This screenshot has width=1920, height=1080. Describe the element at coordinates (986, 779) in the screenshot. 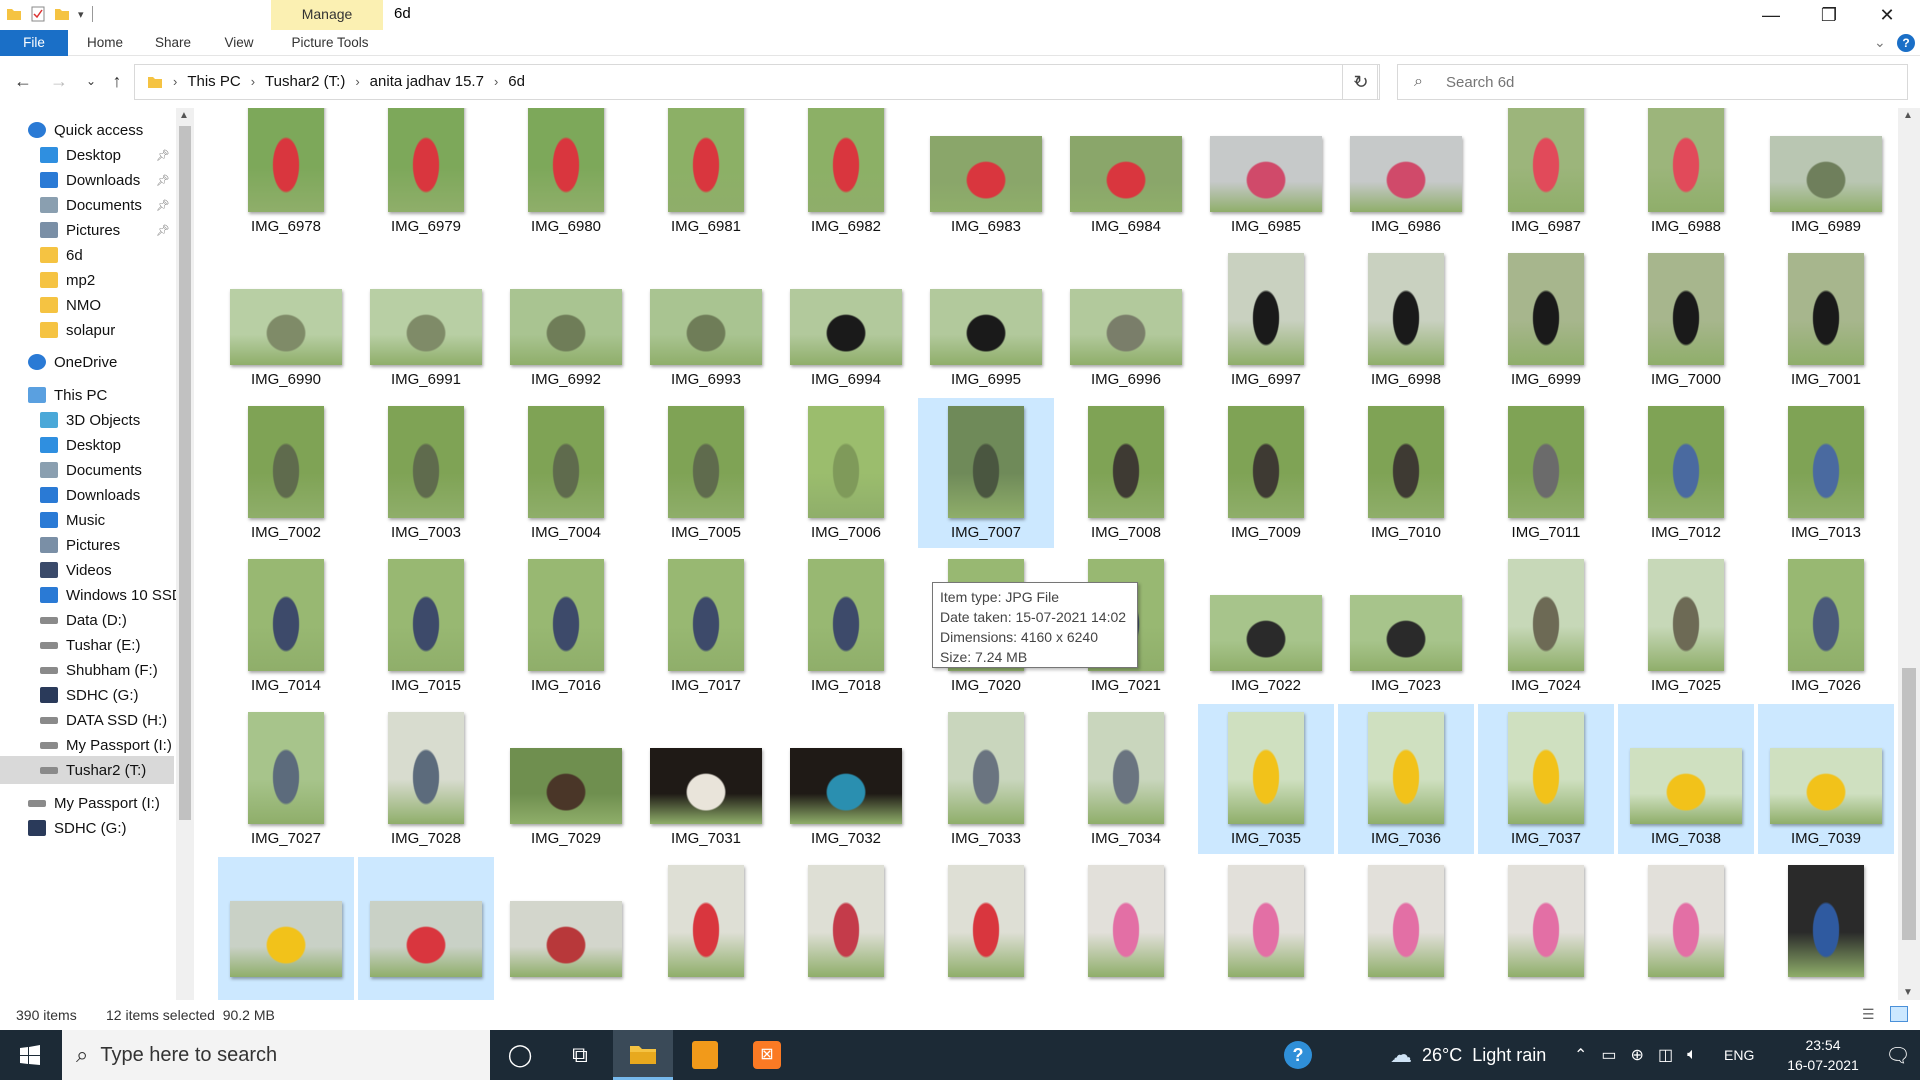

I see `file-thumbnail: IMG_7033` at that location.